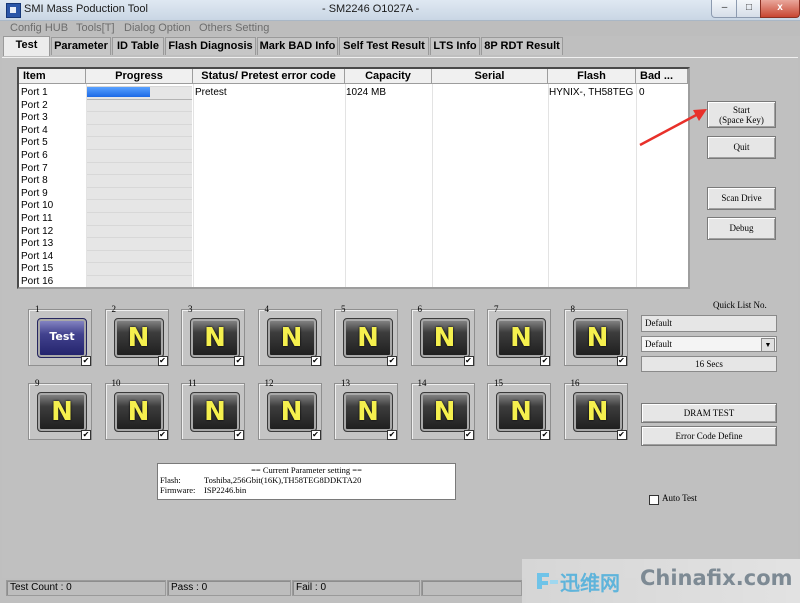 Image resolution: width=800 pixels, height=603 pixels. What do you see at coordinates (455, 46) in the screenshot?
I see `tab-lts-info: LTS Info` at bounding box center [455, 46].